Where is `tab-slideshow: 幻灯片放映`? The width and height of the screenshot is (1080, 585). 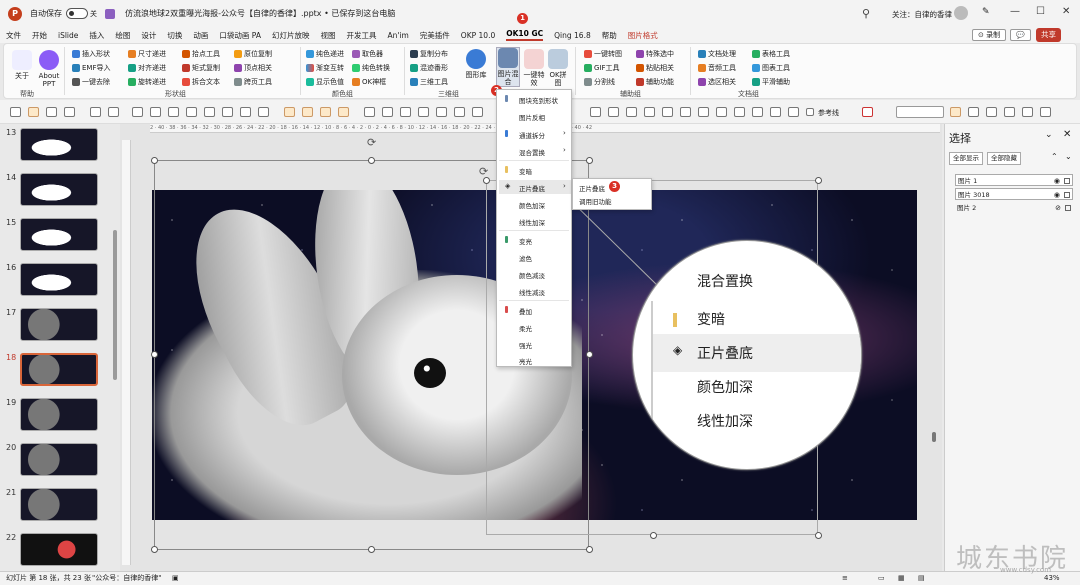
tab-slideshow: 幻灯片放映 is located at coordinates (291, 35).